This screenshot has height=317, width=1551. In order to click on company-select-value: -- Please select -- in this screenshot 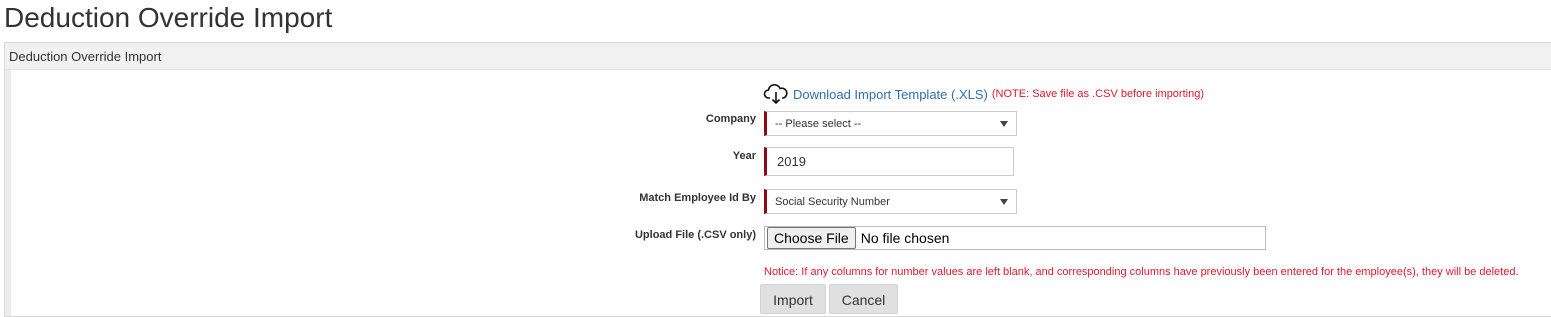, I will do `click(818, 123)`.